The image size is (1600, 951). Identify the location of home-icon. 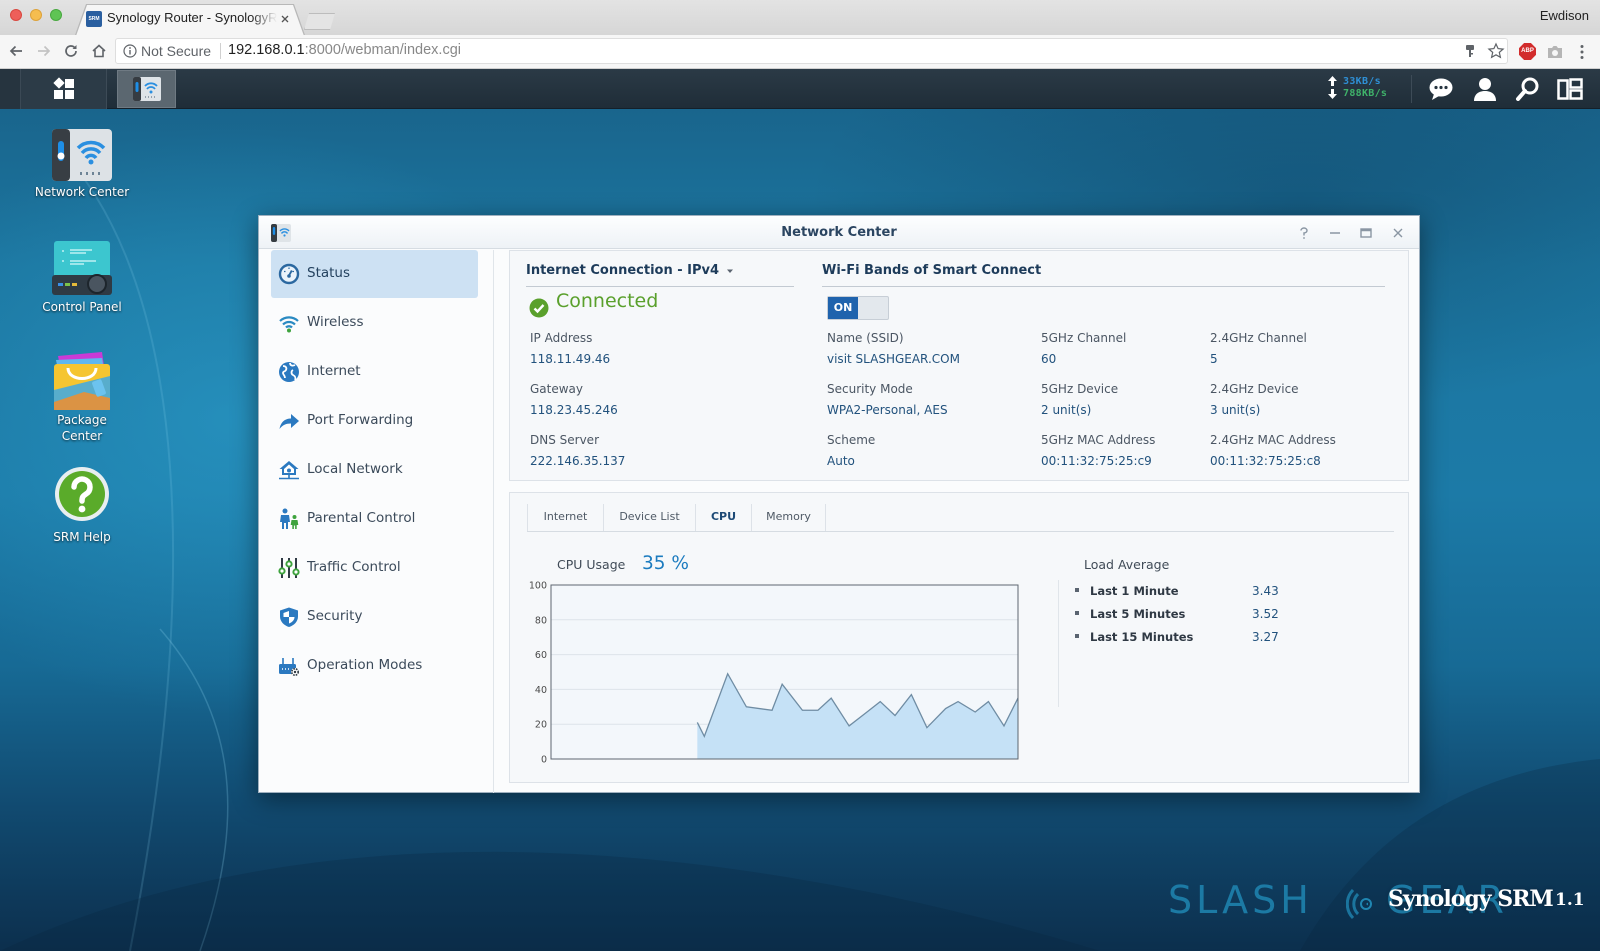
(99, 51).